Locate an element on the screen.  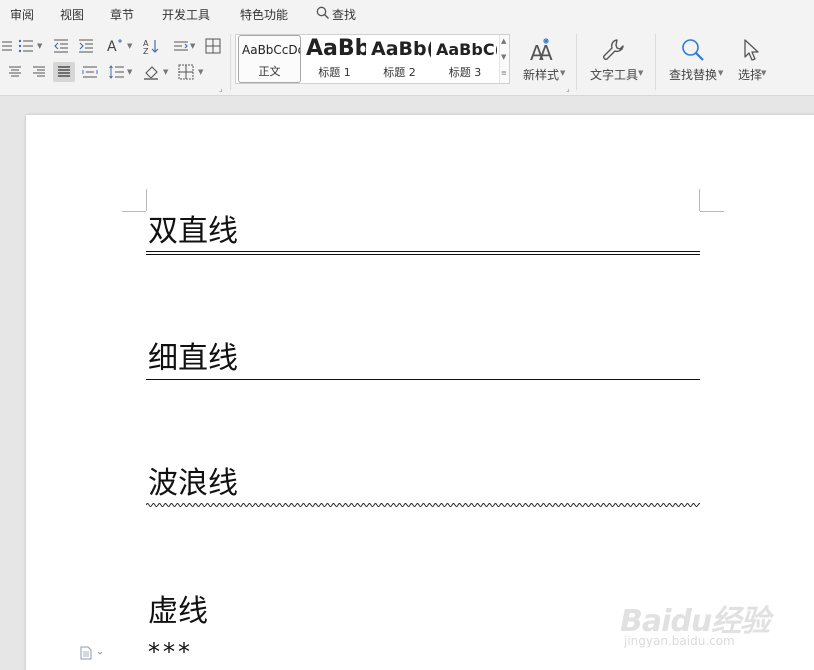
heading-wavy-line: 波浪线 is located at coordinates (193, 484).